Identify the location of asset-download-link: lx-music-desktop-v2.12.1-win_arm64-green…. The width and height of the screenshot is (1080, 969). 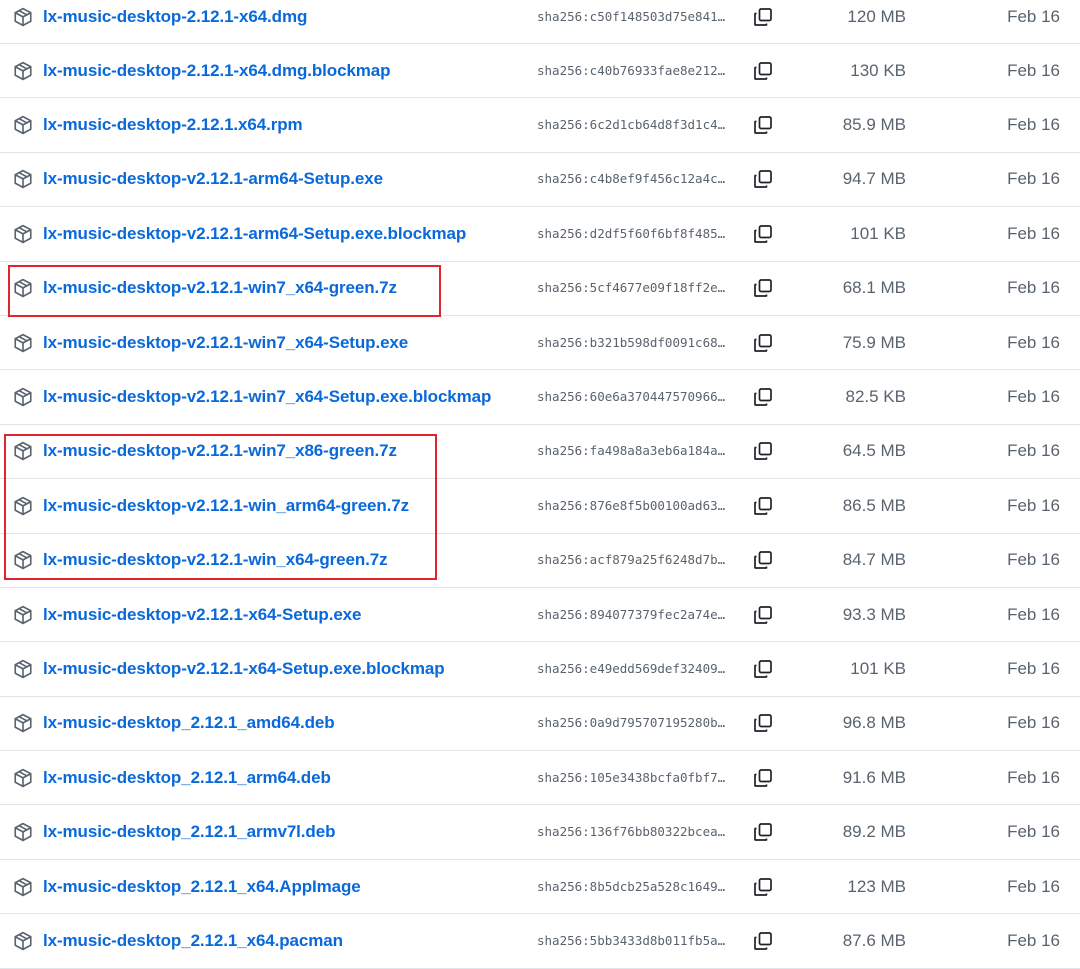
(226, 506).